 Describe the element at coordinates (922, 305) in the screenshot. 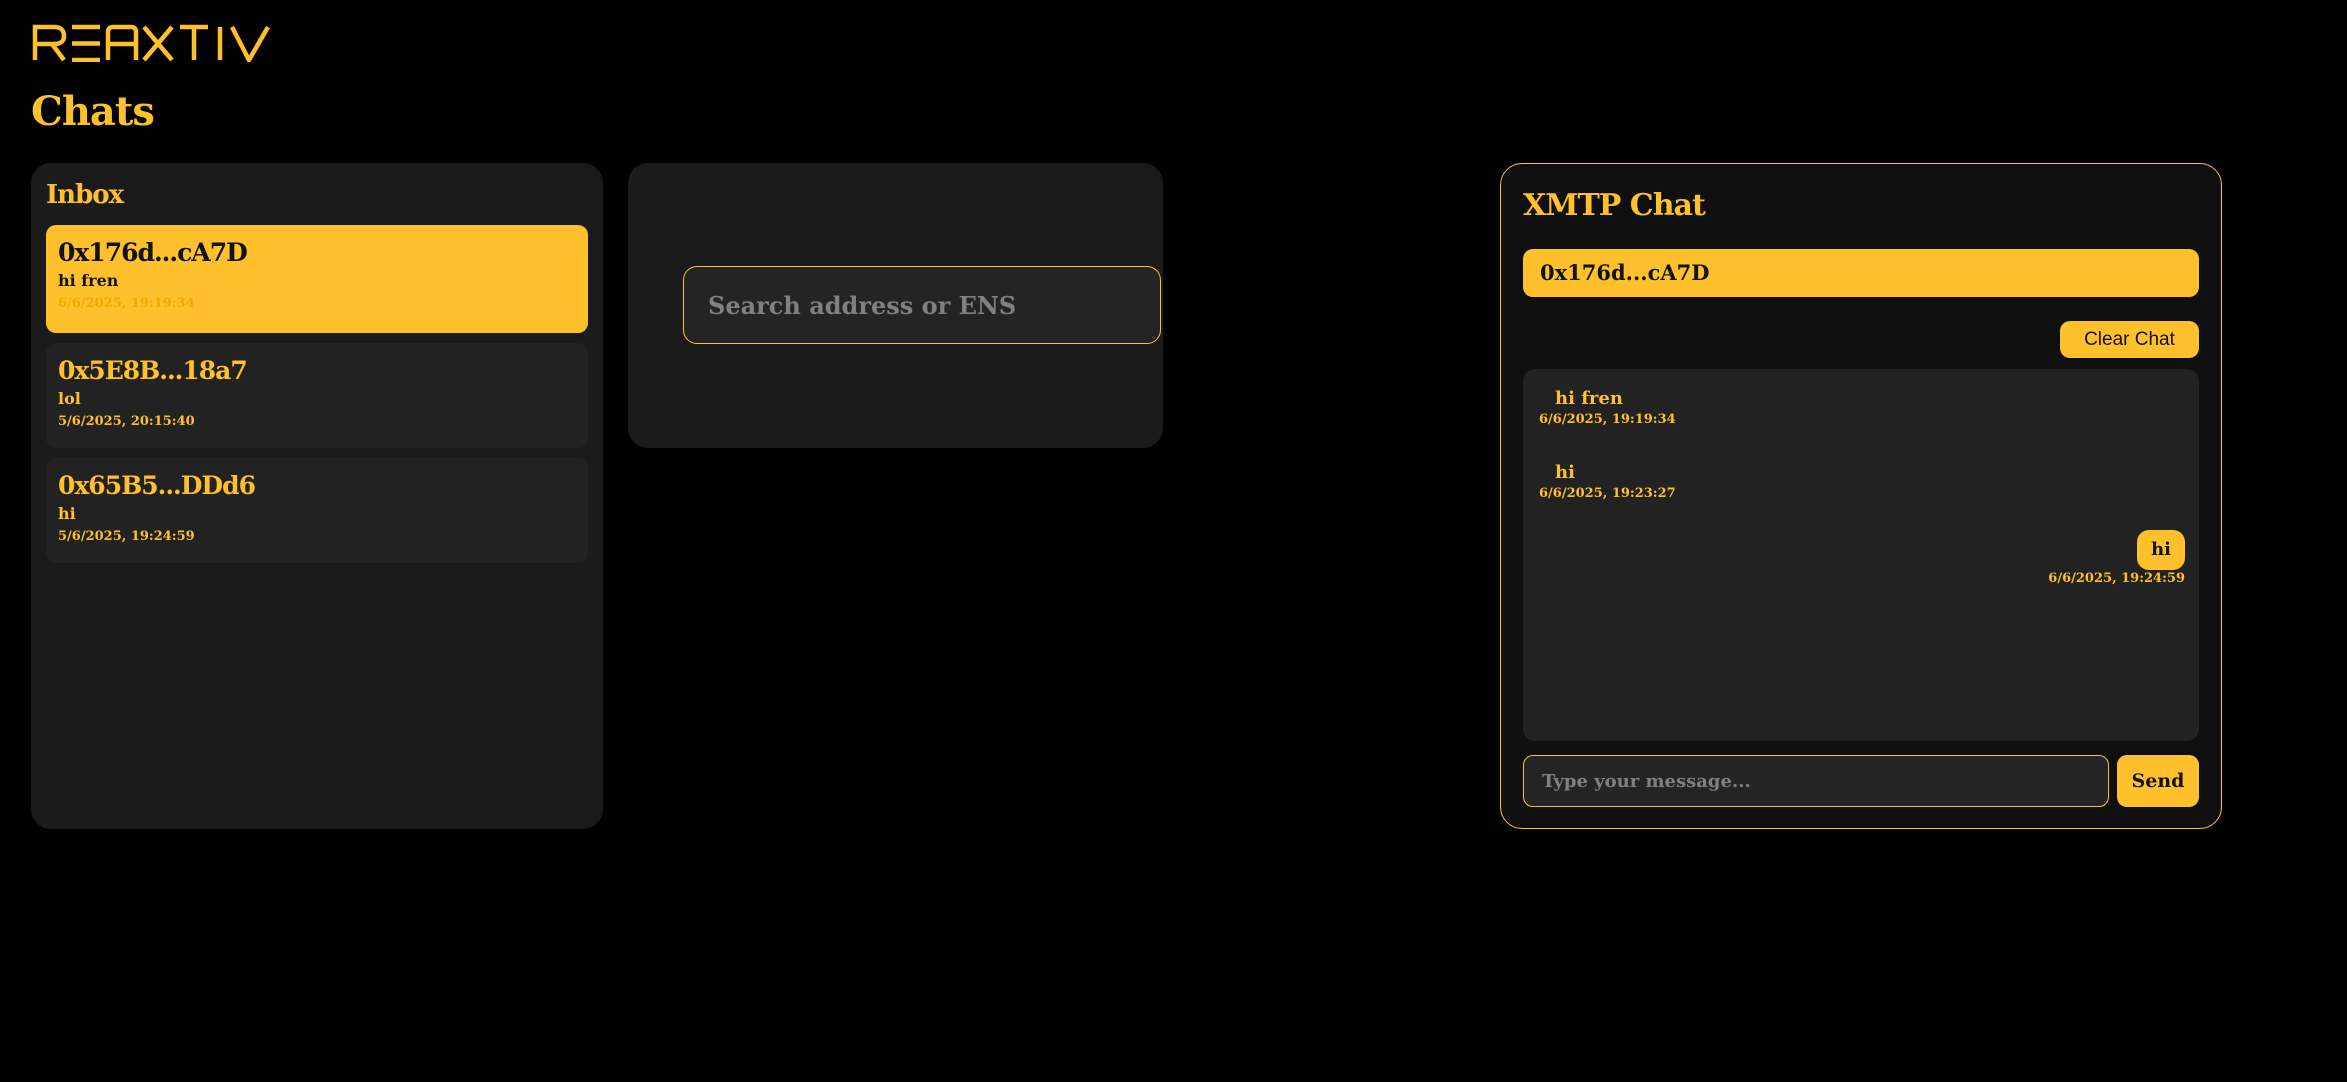

I see `search-input` at that location.